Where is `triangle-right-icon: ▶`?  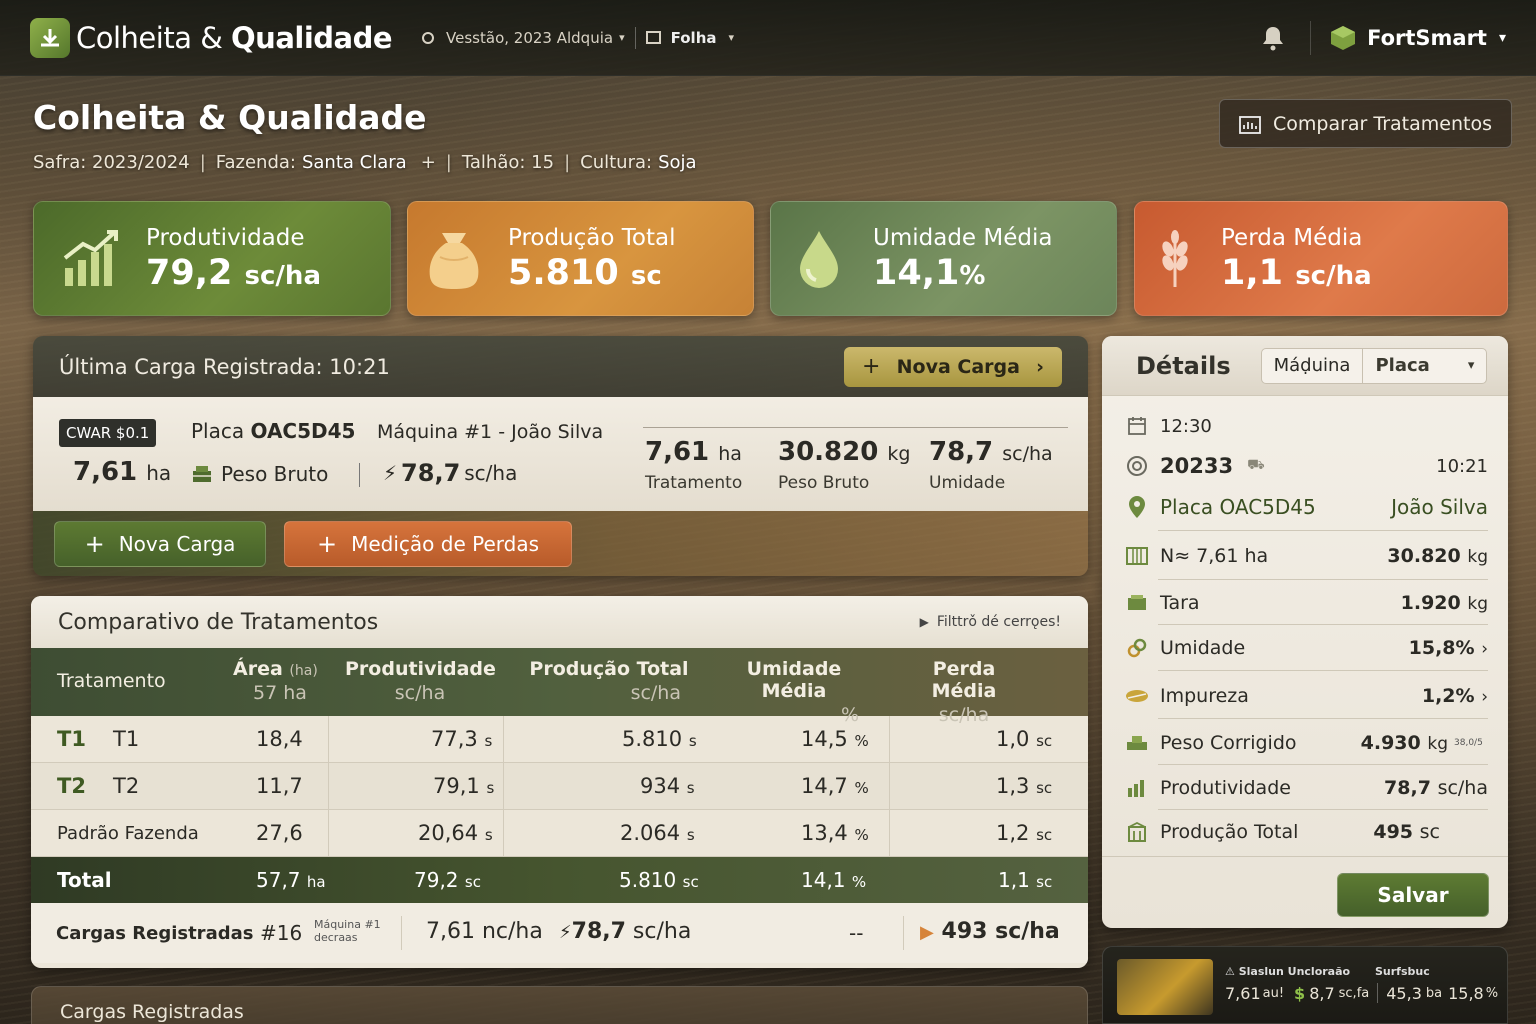
triangle-right-icon: ▶ is located at coordinates (927, 932).